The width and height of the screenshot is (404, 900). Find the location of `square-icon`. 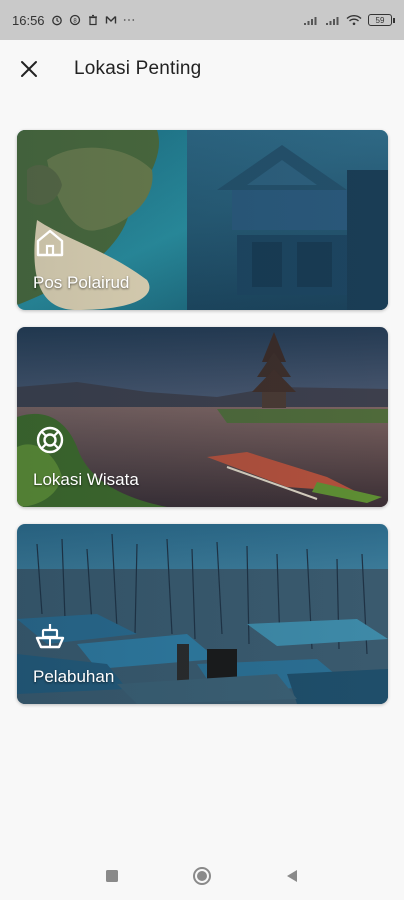

square-icon is located at coordinates (112, 876).